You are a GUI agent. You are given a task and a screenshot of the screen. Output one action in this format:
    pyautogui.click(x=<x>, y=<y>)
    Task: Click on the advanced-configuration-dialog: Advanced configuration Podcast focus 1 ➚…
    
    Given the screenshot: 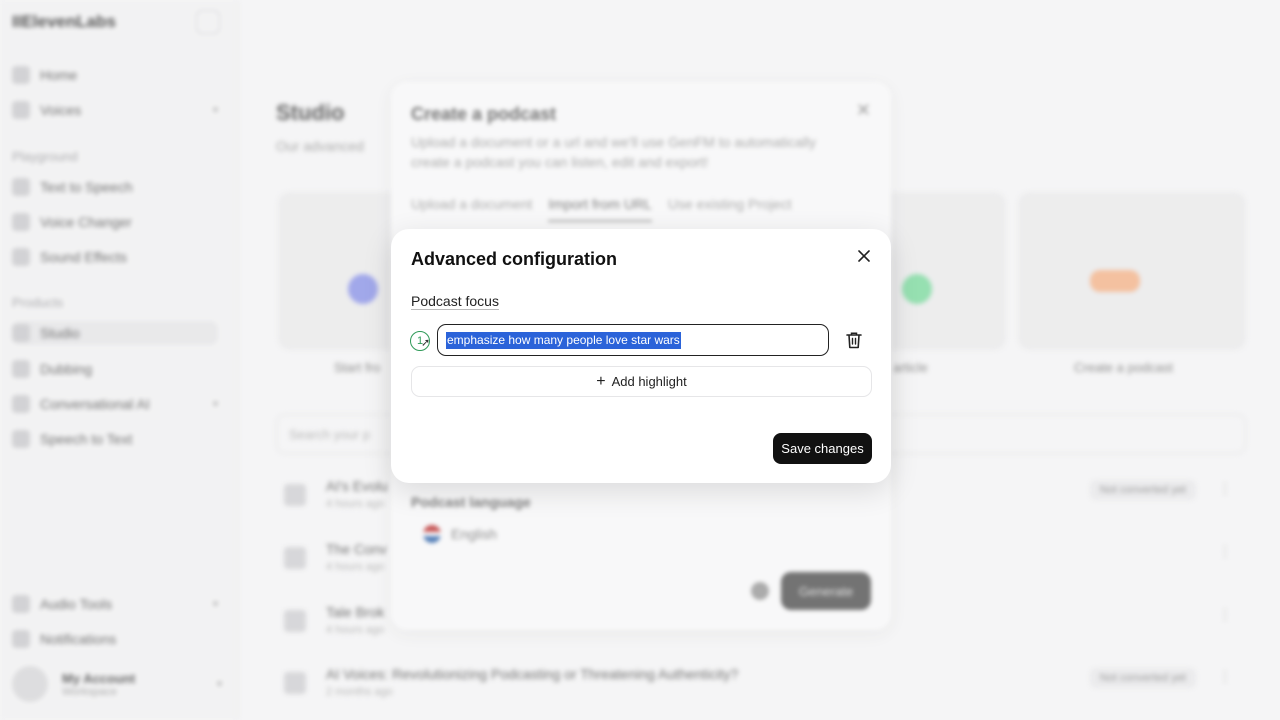 What is the action you would take?
    pyautogui.click(x=641, y=356)
    